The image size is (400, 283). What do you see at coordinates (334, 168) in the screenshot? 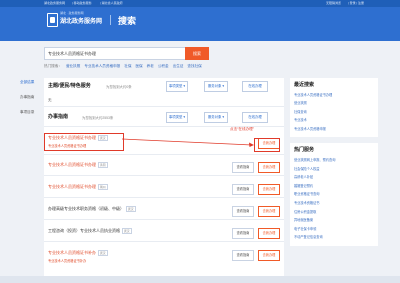
I see `hot-service-link: 社会保险个人权益` at bounding box center [334, 168].